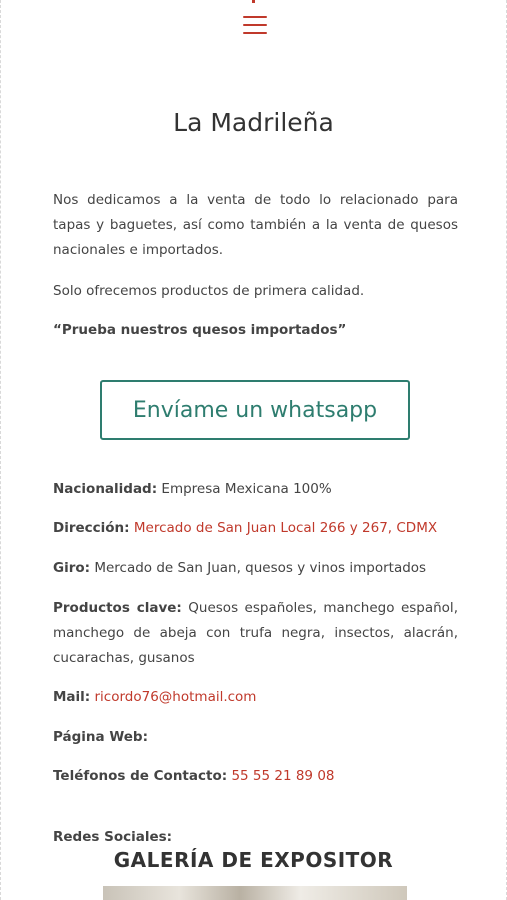  Describe the element at coordinates (200, 330) in the screenshot. I see `slogan-text: “Prueba nuestros quesos importados”` at that location.